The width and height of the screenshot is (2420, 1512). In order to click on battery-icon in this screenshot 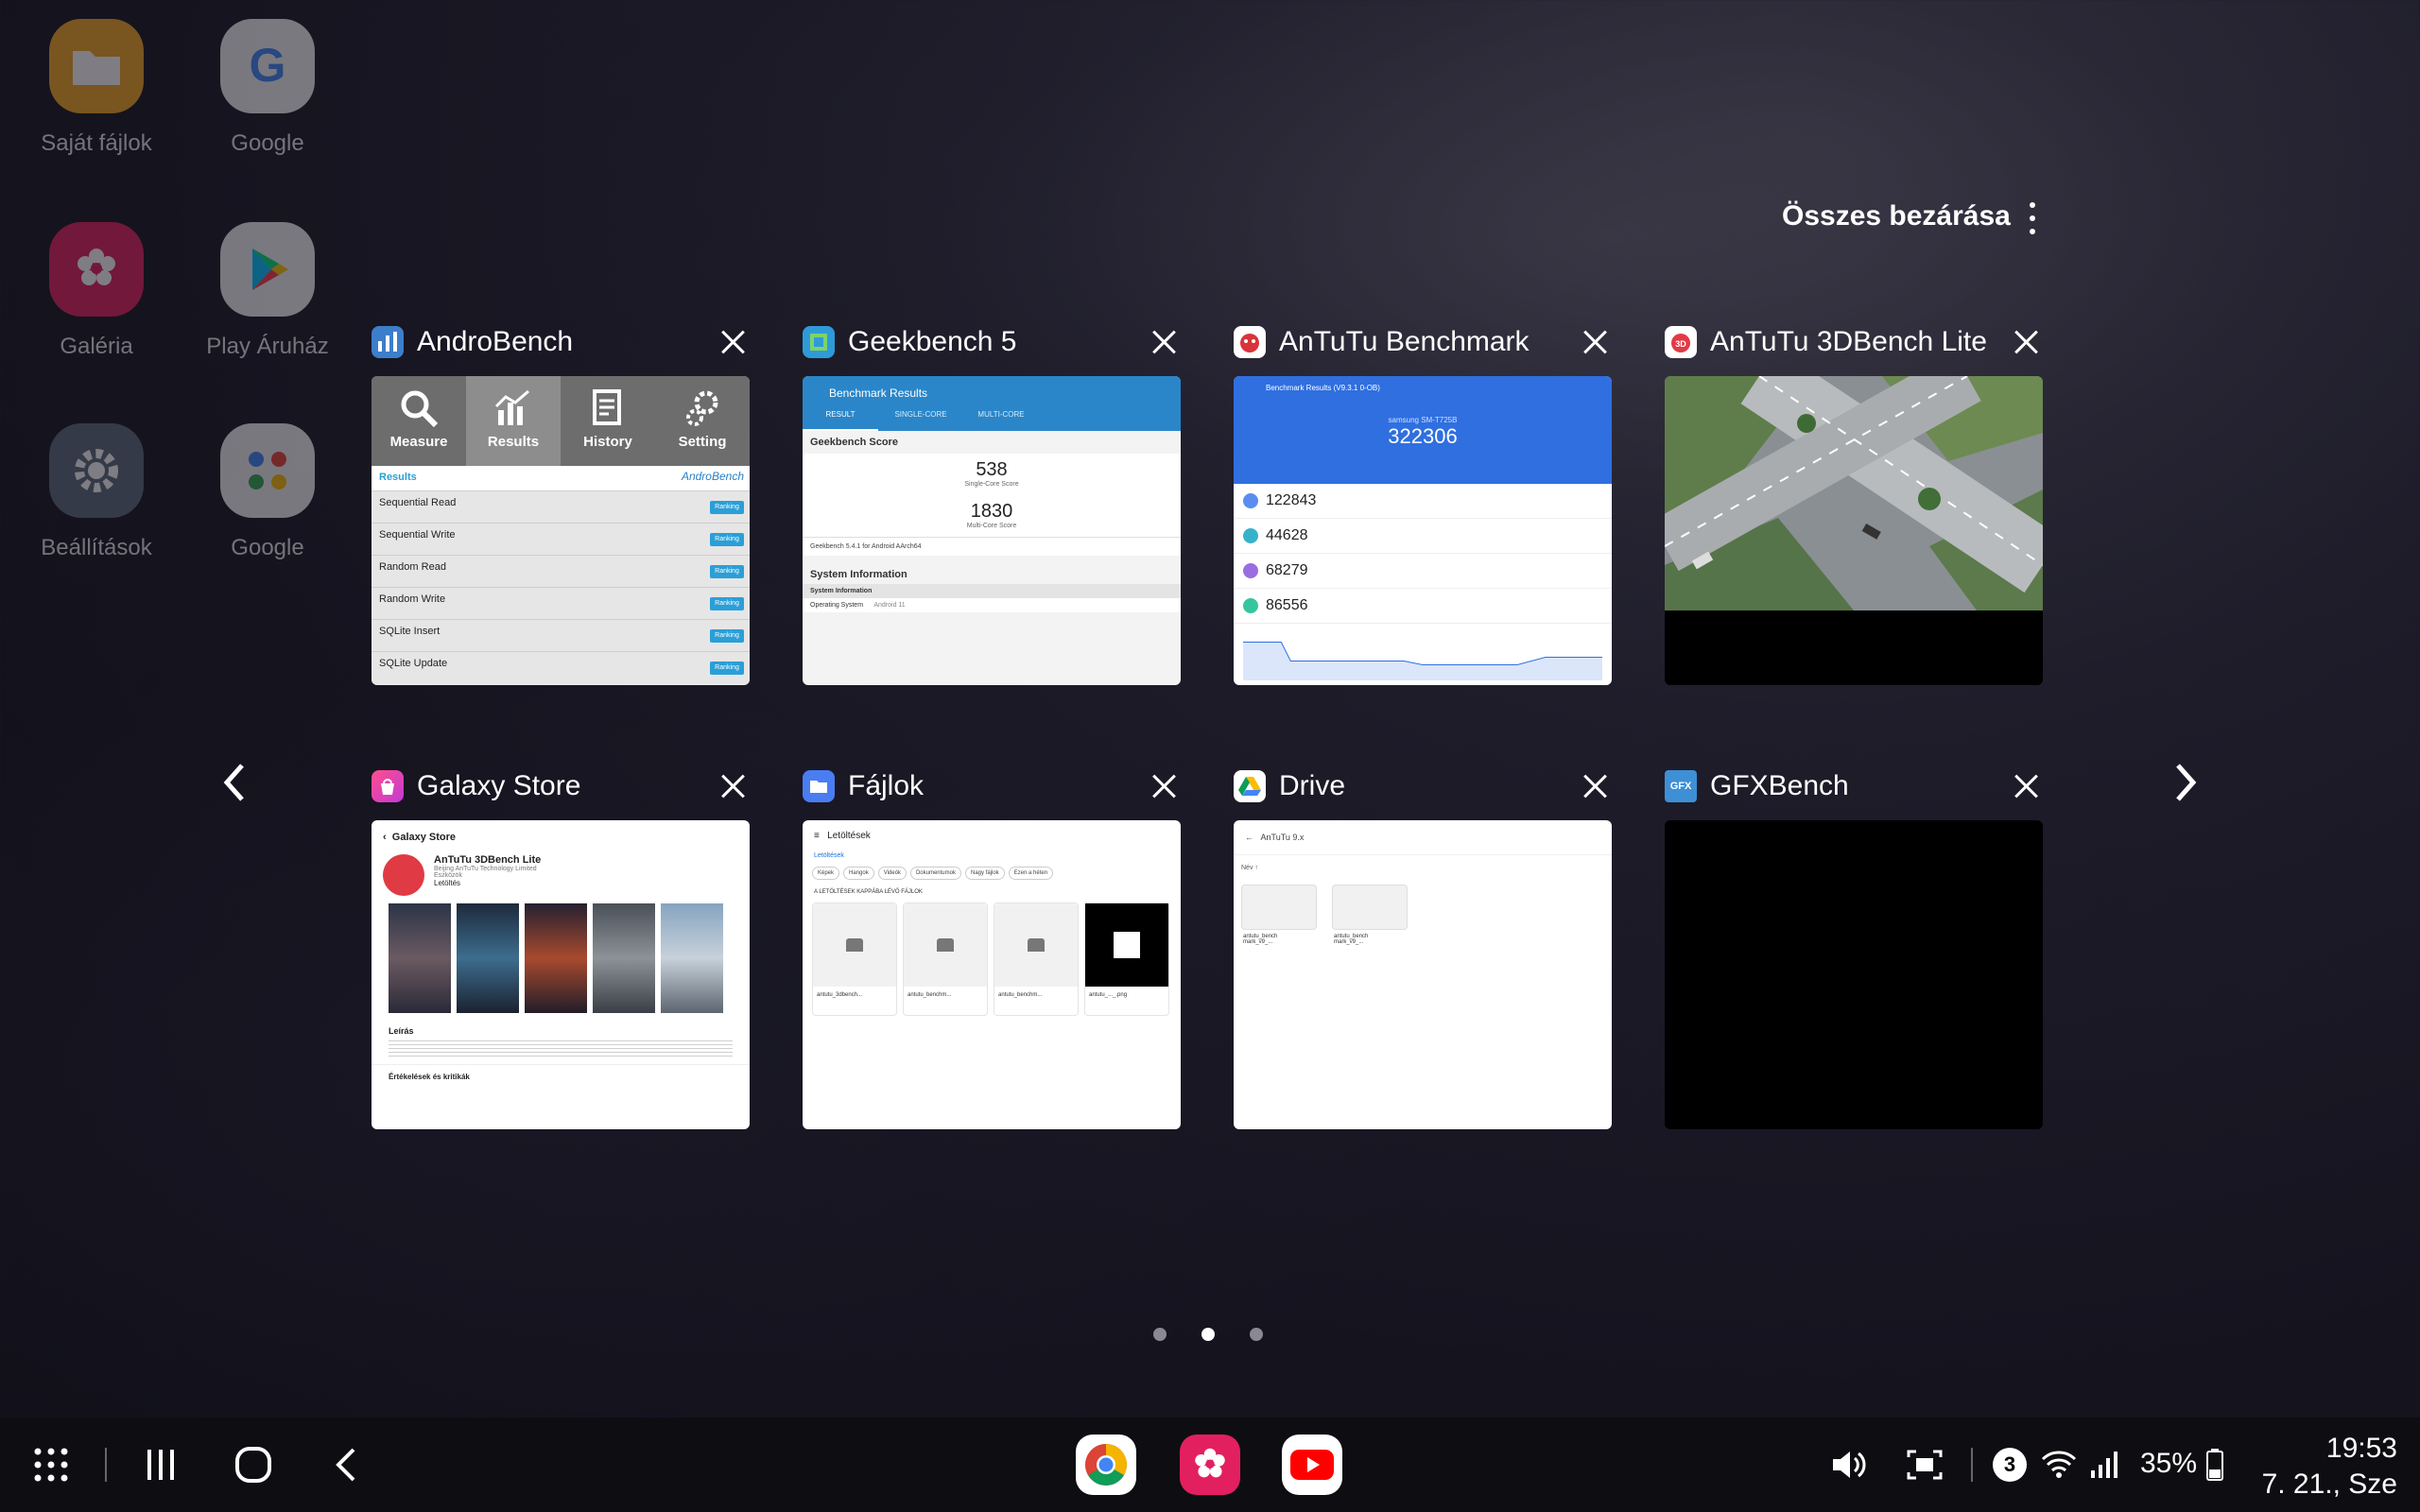, I will do `click(2214, 1465)`.